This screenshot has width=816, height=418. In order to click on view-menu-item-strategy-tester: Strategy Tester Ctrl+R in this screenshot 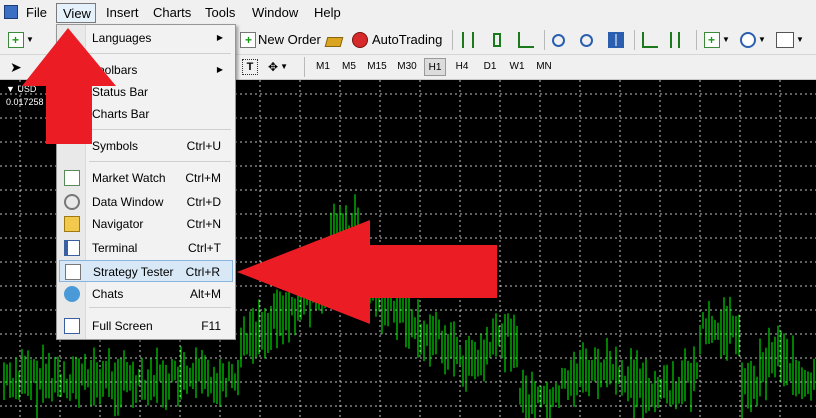, I will do `click(146, 271)`.